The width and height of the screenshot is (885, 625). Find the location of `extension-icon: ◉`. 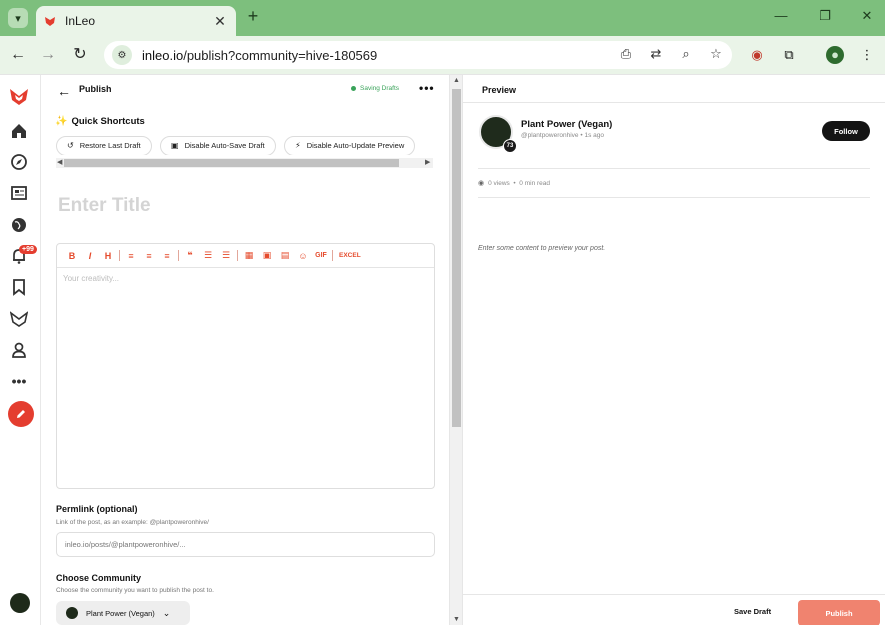

extension-icon: ◉ is located at coordinates (757, 55).